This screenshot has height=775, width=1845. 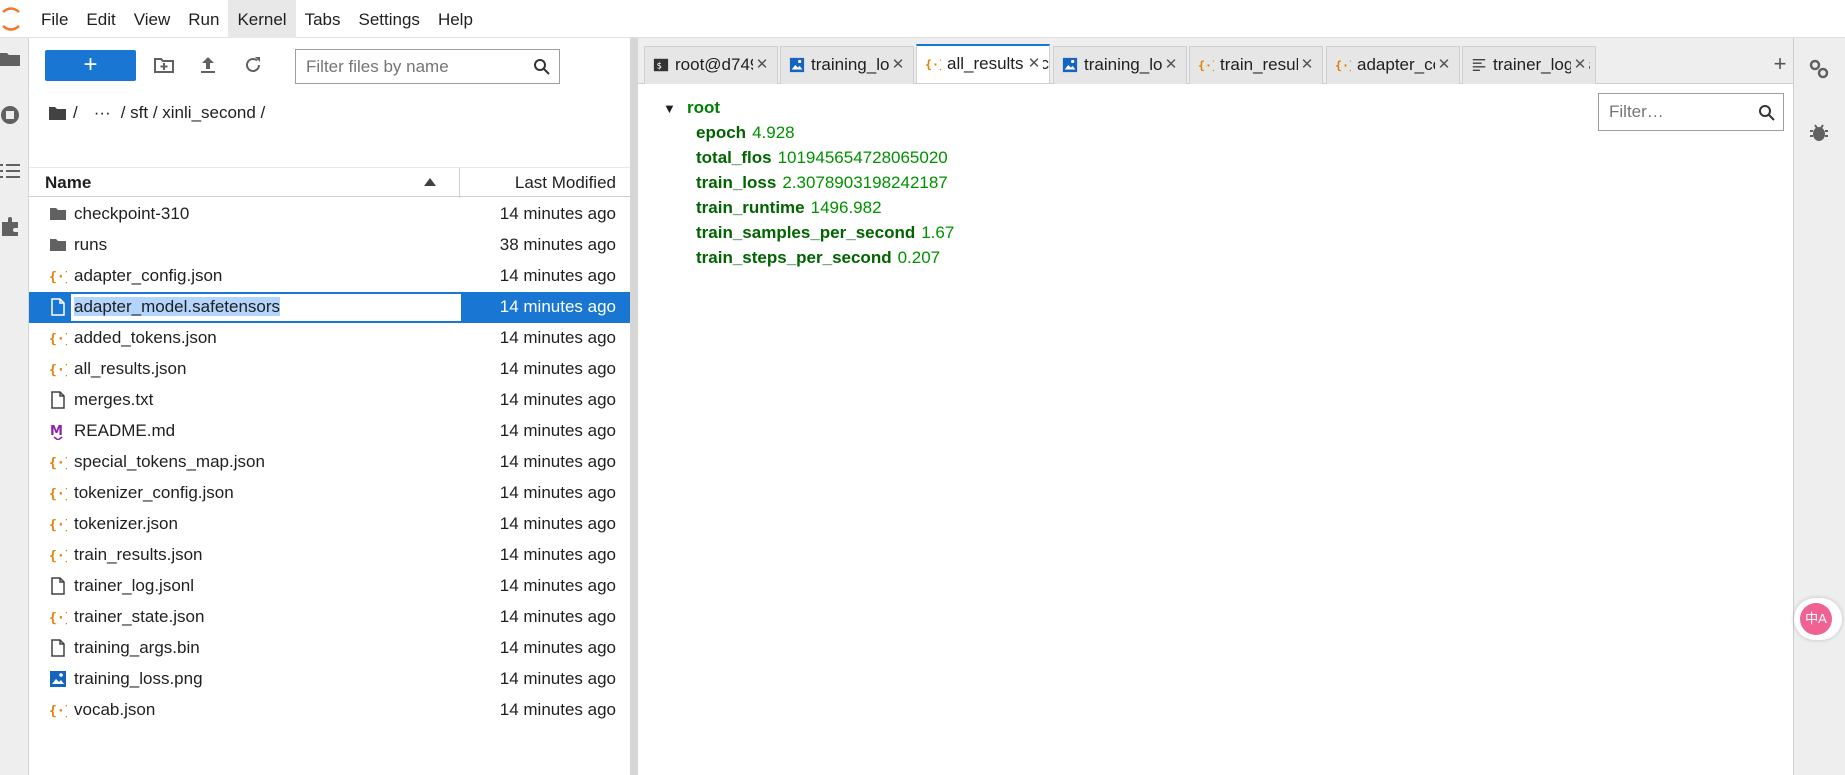 What do you see at coordinates (329, 431) in the screenshot?
I see `file-row: M README.md 14 minutes ago` at bounding box center [329, 431].